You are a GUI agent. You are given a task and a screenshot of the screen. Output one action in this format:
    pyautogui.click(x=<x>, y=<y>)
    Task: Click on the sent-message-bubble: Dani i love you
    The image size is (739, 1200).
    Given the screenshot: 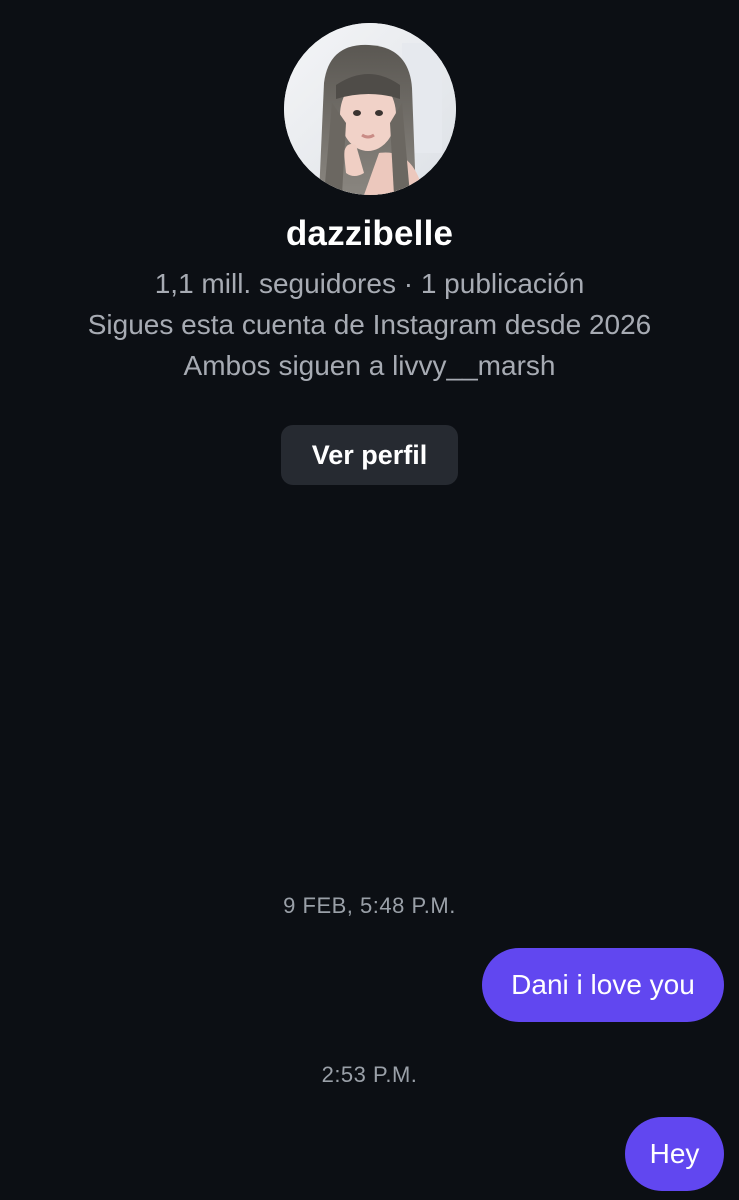 What is the action you would take?
    pyautogui.click(x=603, y=985)
    